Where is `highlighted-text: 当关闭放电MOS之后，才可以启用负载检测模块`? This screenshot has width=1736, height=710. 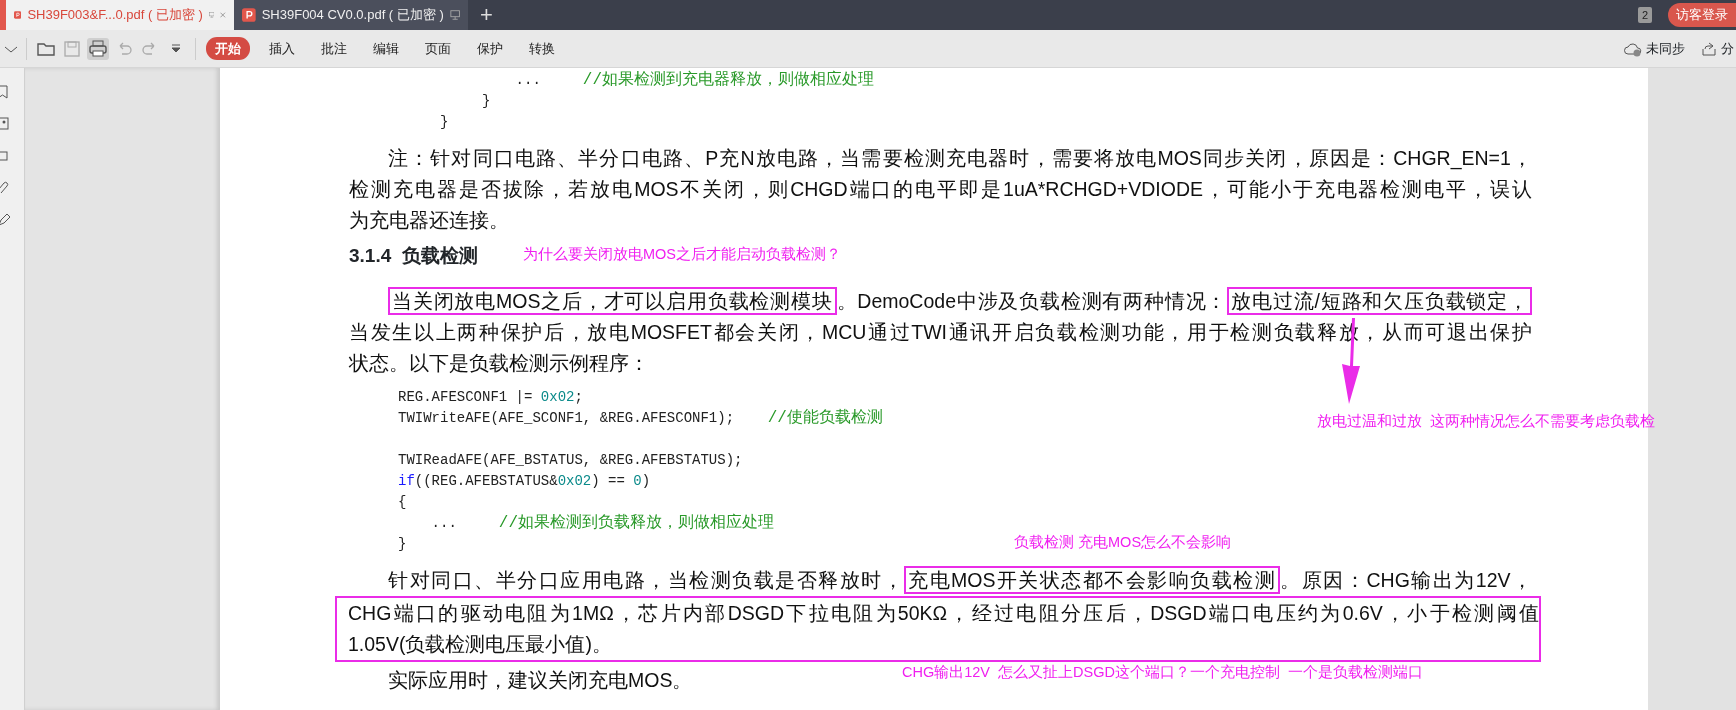 highlighted-text: 当关闭放电MOS之后，才可以启用负载检测模块 is located at coordinates (612, 301).